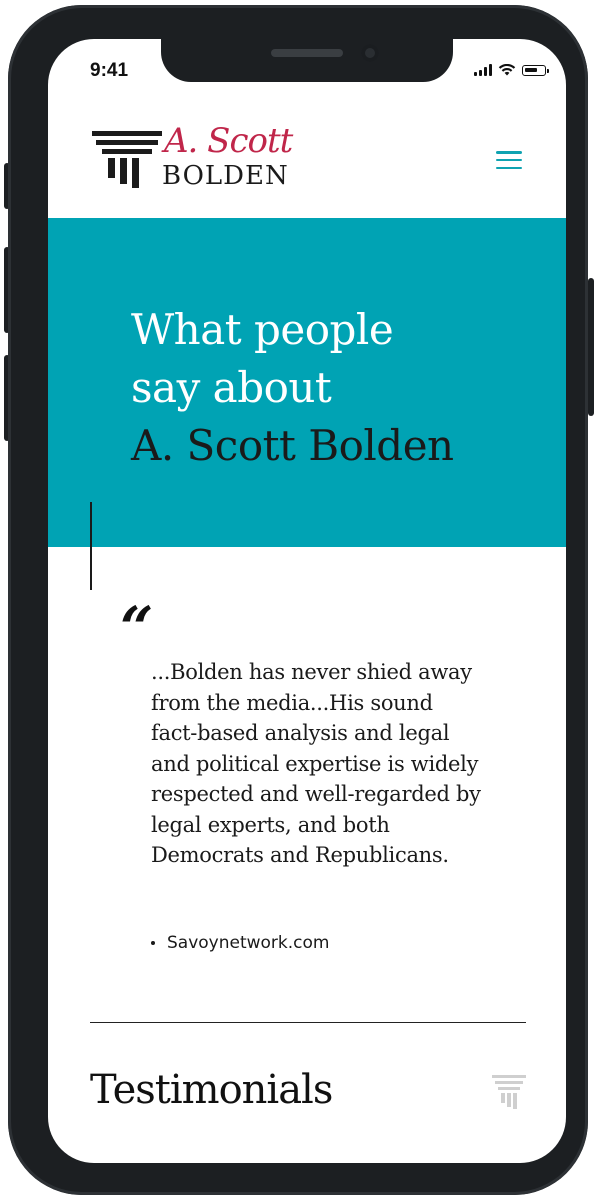 The image size is (598, 1202). What do you see at coordinates (109, 70) in the screenshot?
I see `status-time: 9:41` at bounding box center [109, 70].